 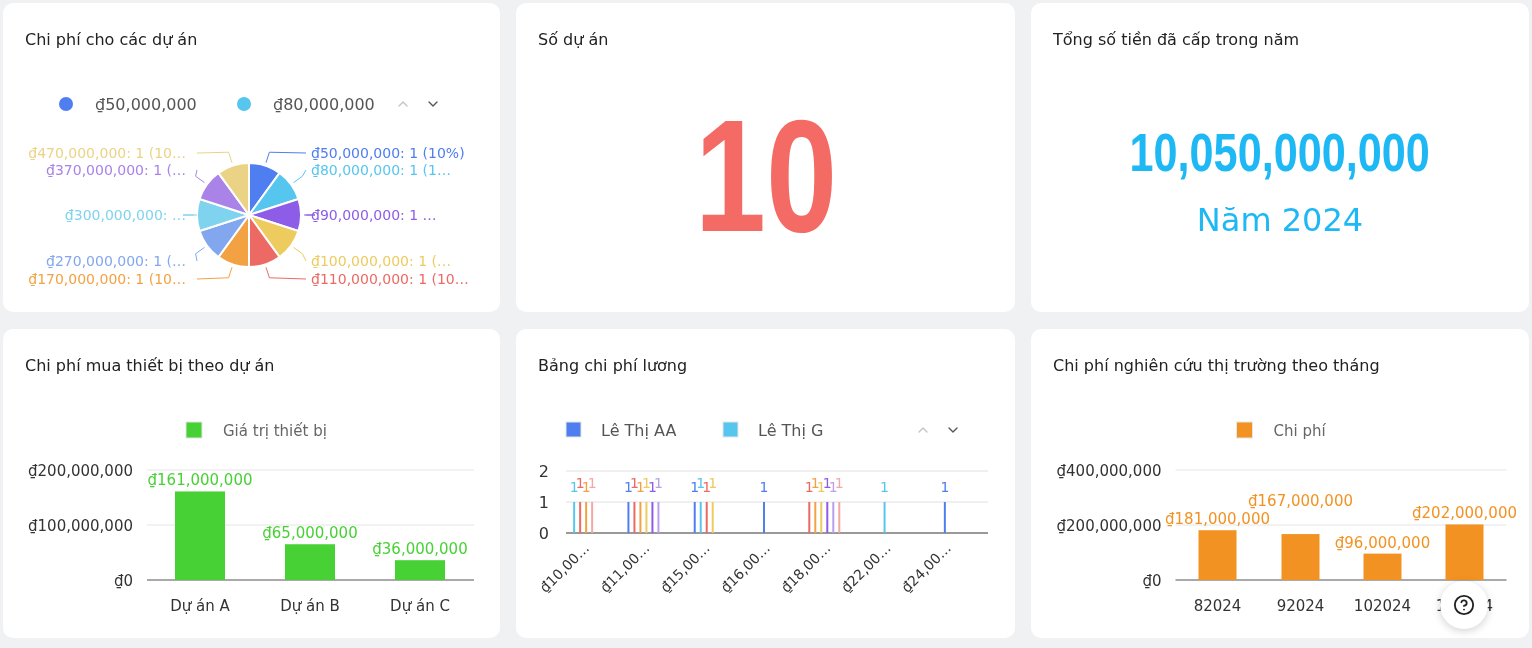 What do you see at coordinates (420, 549) in the screenshot?
I see `value-label: ₫36,000,000` at bounding box center [420, 549].